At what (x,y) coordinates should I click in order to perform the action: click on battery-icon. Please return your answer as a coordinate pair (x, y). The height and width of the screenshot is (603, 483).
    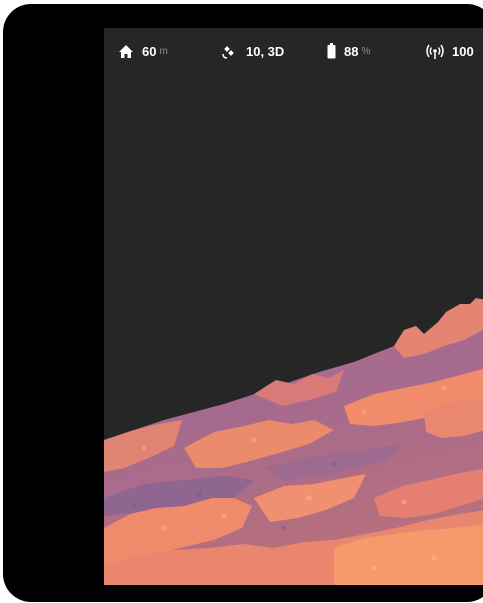
    Looking at the image, I should click on (331, 51).